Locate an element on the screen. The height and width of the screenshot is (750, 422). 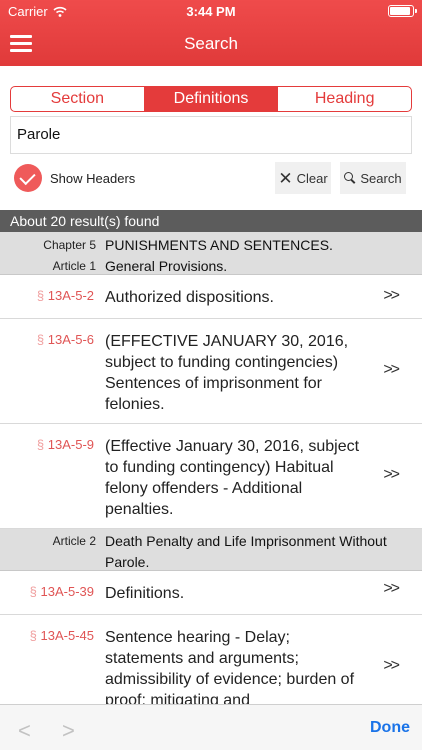
list-item: § 13A-5-39 Definitions. >> is located at coordinates (211, 593).